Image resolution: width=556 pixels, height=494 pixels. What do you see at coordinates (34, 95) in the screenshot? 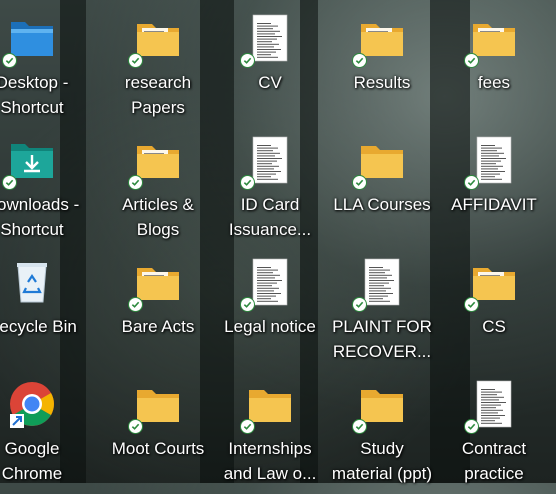
I see `desktop-icon-label: Desktop - Shortcut` at bounding box center [34, 95].